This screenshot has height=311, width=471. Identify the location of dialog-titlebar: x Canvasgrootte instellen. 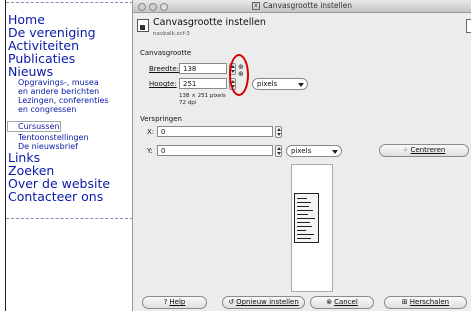
(302, 6).